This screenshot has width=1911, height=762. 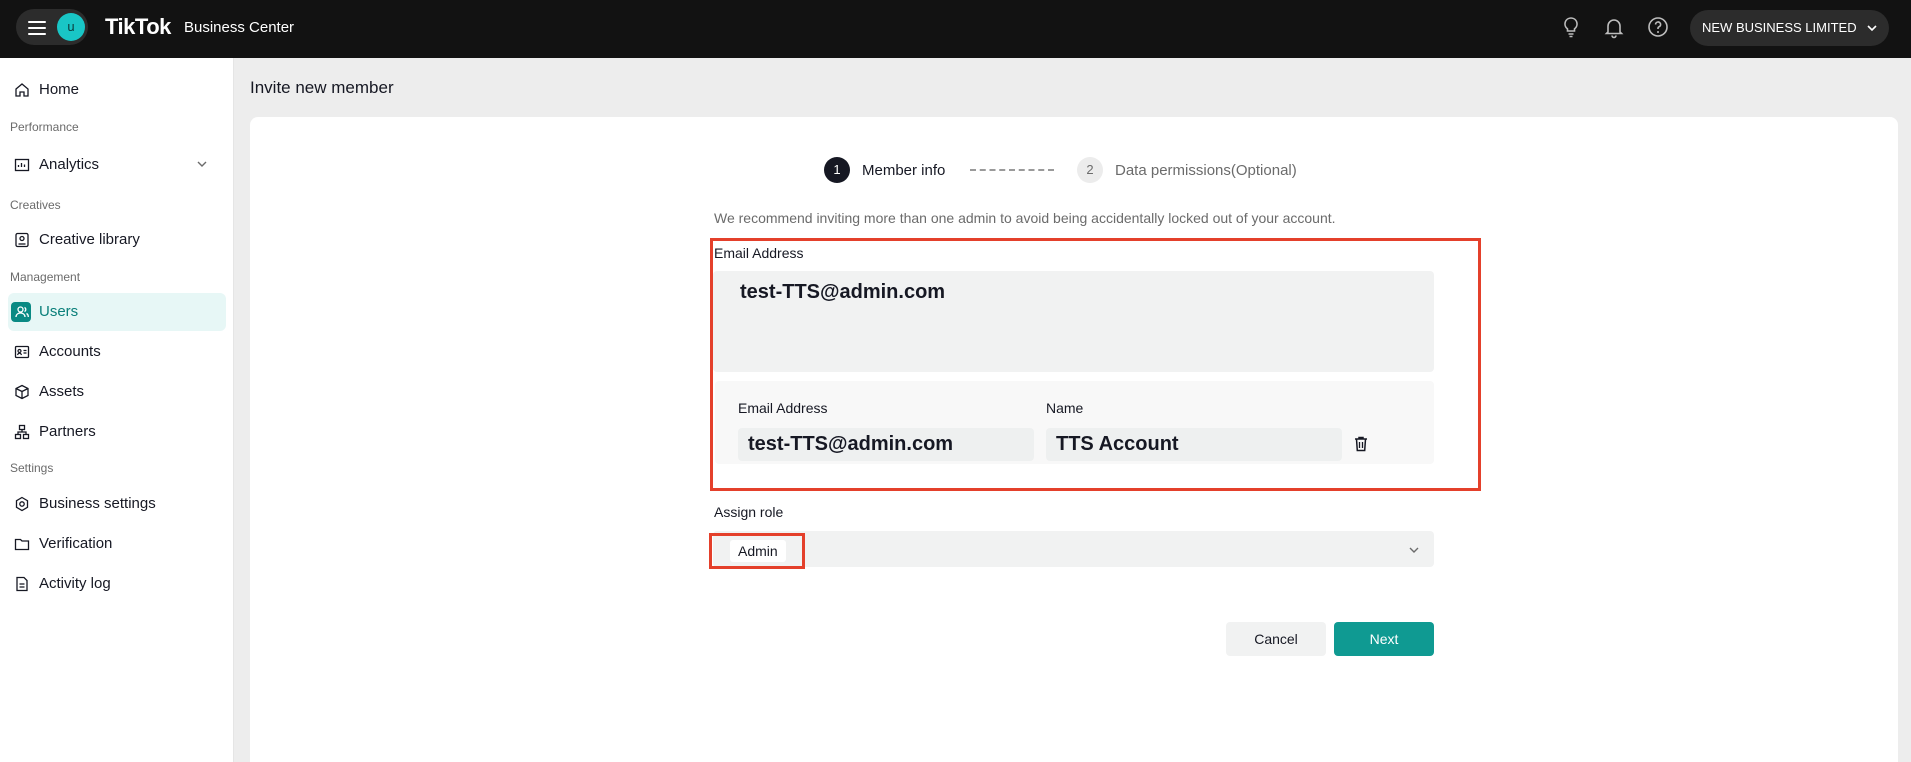 I want to click on logo-subtitle: Business Center, so click(x=239, y=27).